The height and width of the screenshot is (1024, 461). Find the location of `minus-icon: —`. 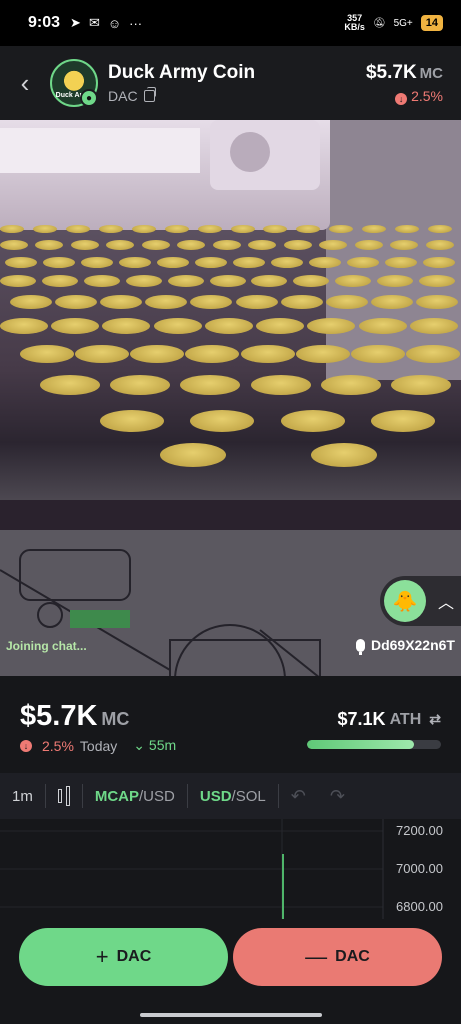

minus-icon: — is located at coordinates (316, 956).